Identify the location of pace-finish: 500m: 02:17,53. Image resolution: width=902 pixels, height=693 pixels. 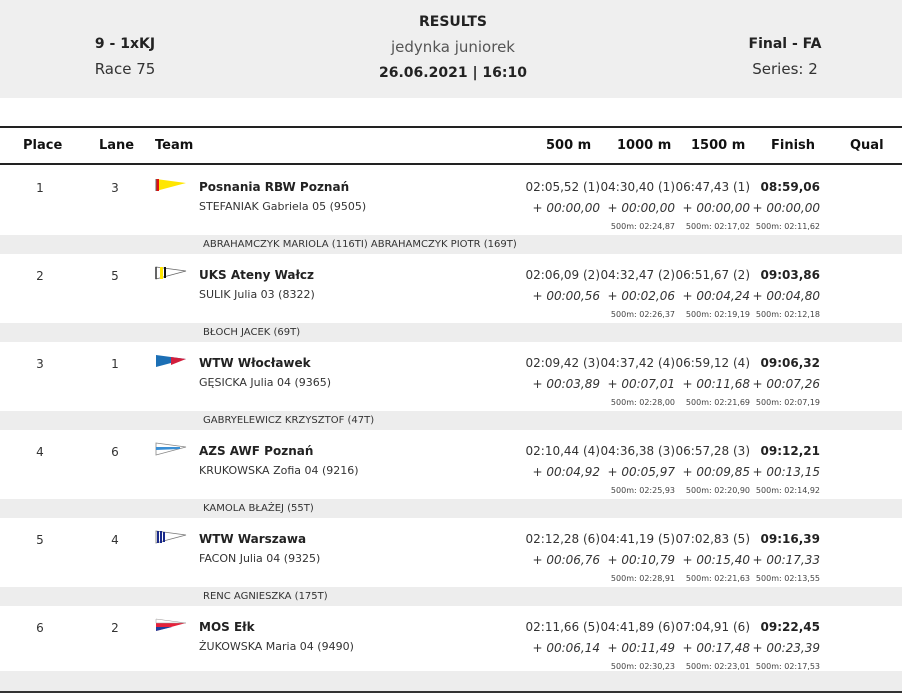
(787, 666).